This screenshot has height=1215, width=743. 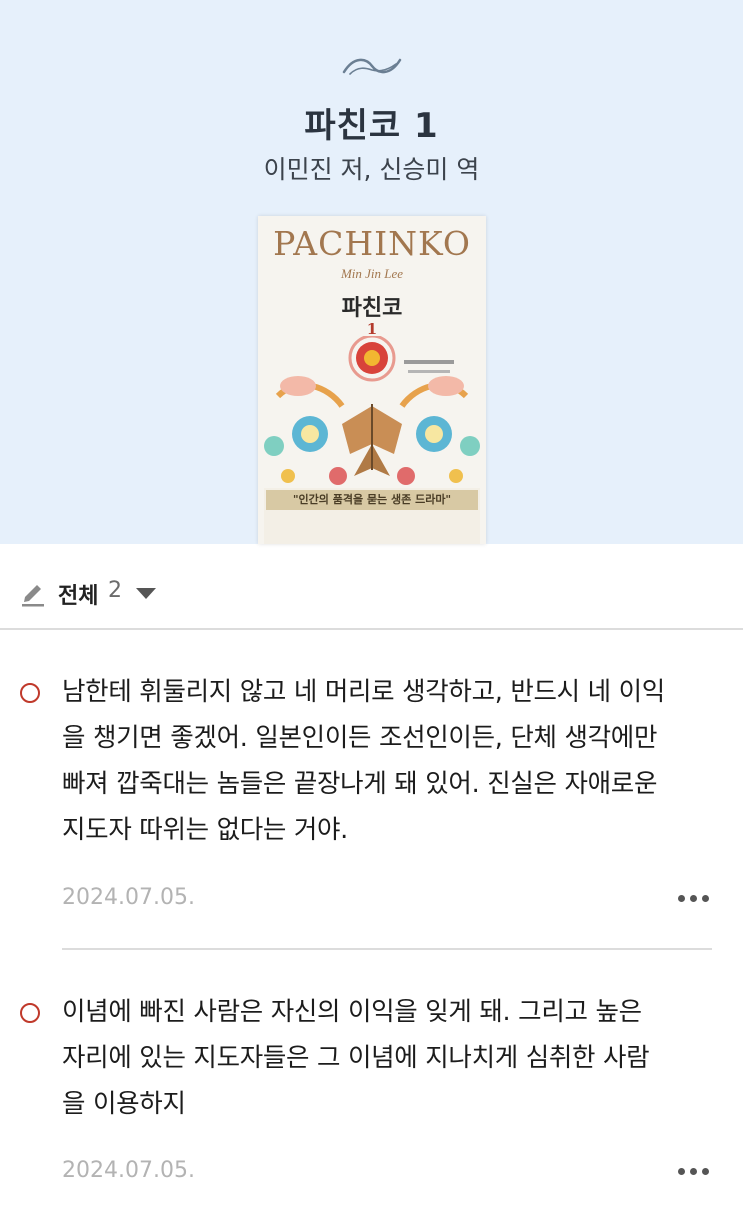 I want to click on cover-tagline: "인간의 품격을 묻는 생존 드라마", so click(x=372, y=500).